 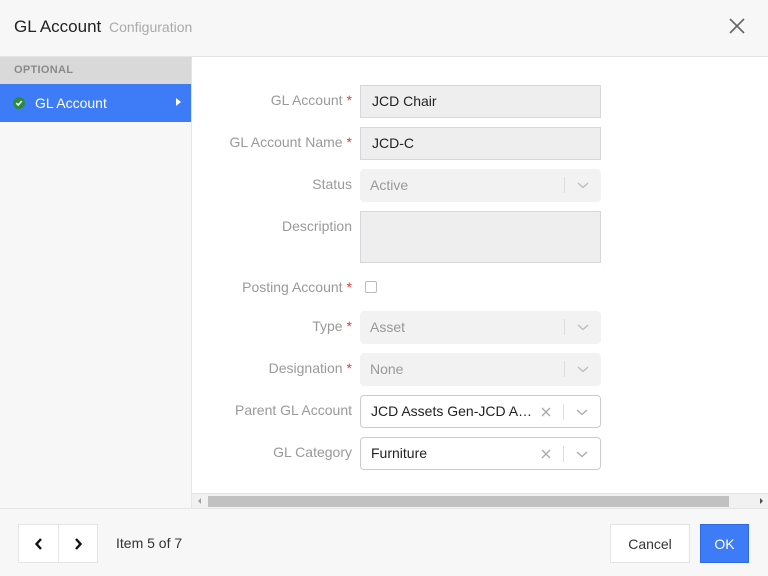 I want to click on previous-item-button, so click(x=38, y=543).